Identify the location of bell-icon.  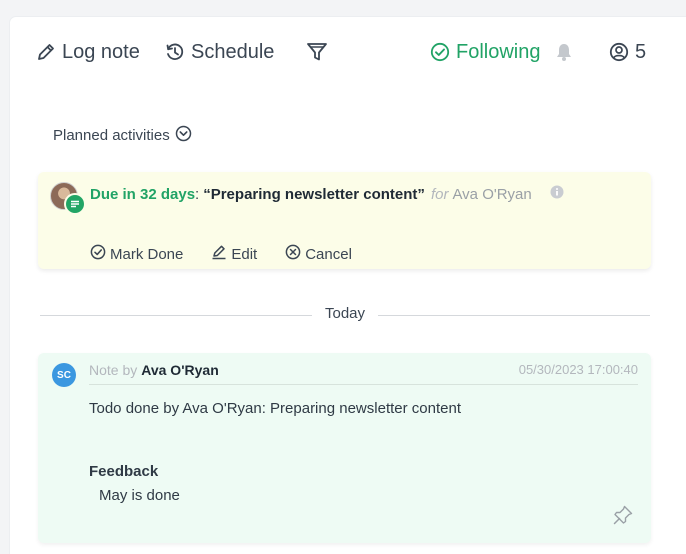
(564, 52).